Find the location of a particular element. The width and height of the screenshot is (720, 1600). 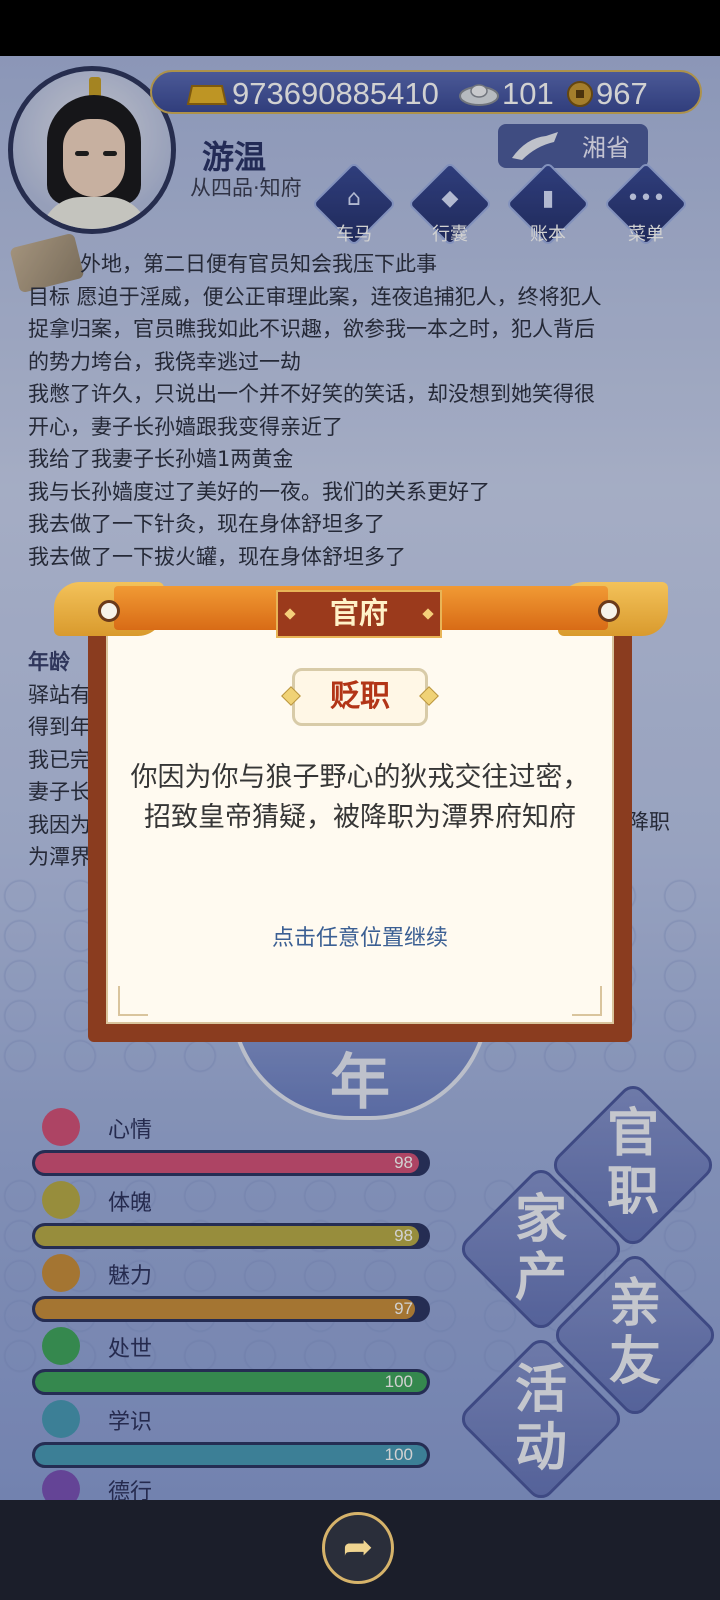

modal-header-title: 官府 is located at coordinates (358, 613).